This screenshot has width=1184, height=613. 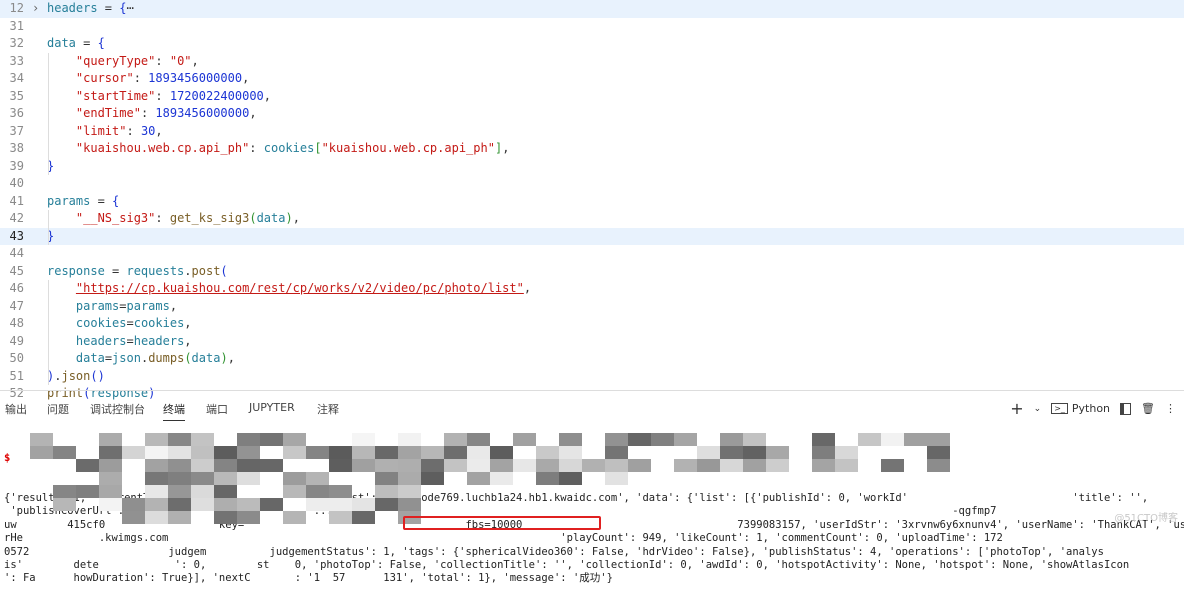 What do you see at coordinates (16, 358) in the screenshot?
I see `line-number: 50` at bounding box center [16, 358].